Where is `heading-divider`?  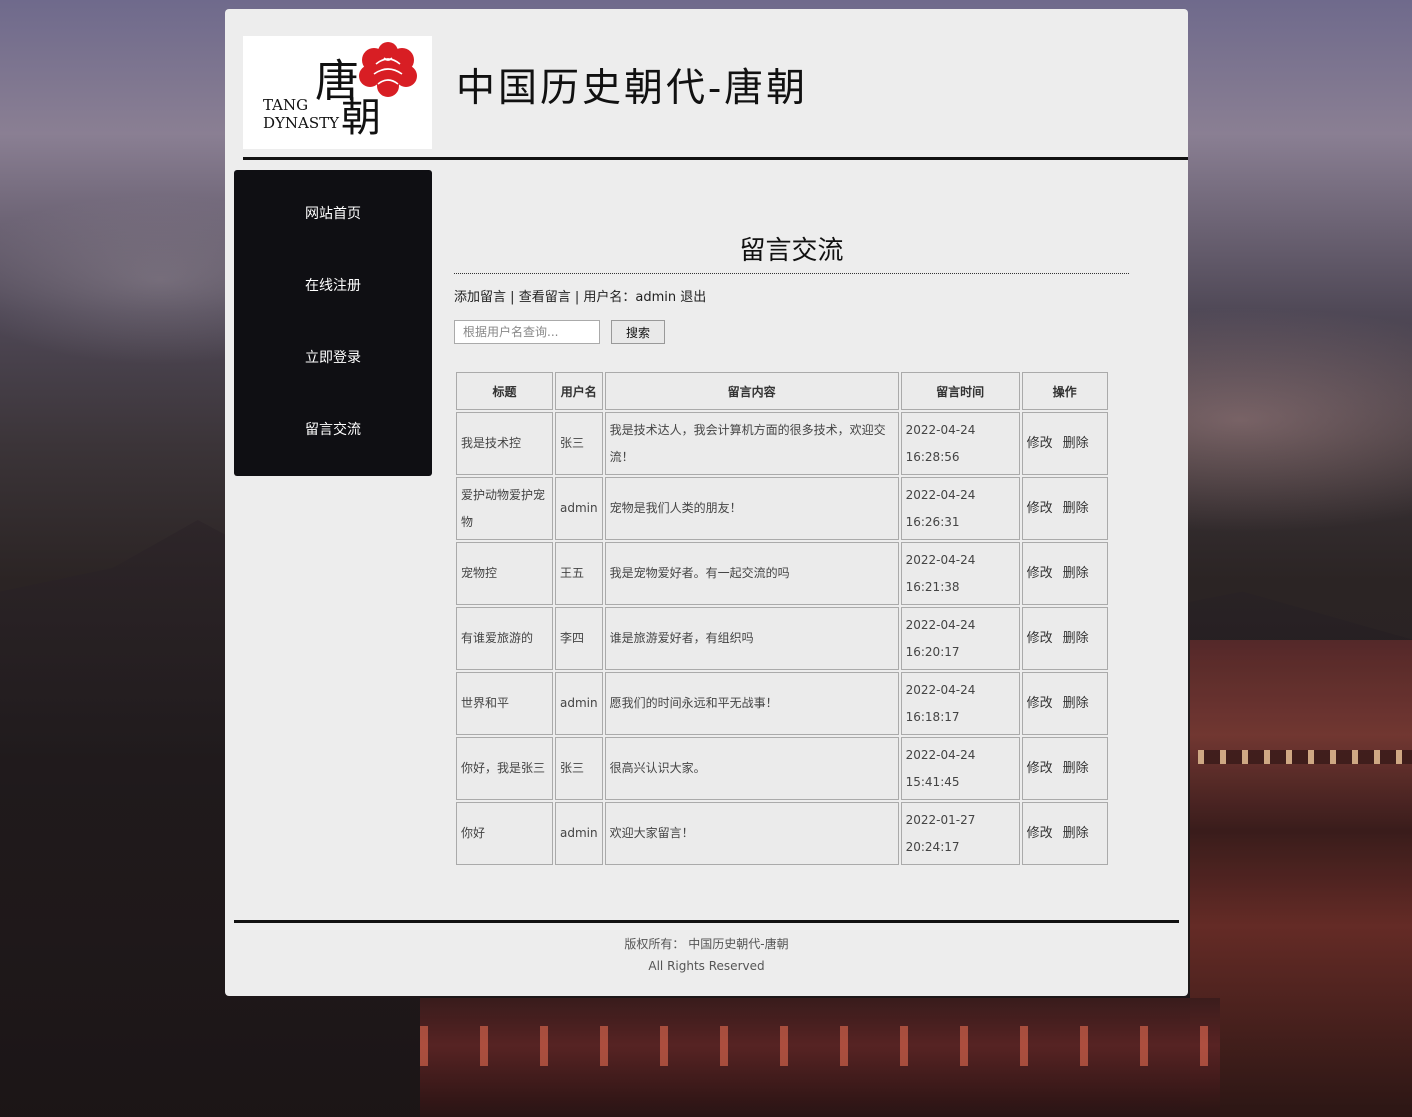
heading-divider is located at coordinates (791, 273).